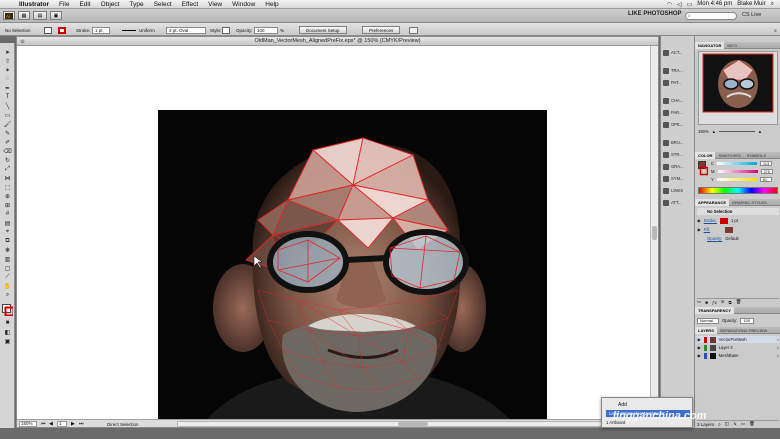 Image resolution: width=780 pixels, height=439 pixels. I want to click on channel-m-slider, so click(737, 171).